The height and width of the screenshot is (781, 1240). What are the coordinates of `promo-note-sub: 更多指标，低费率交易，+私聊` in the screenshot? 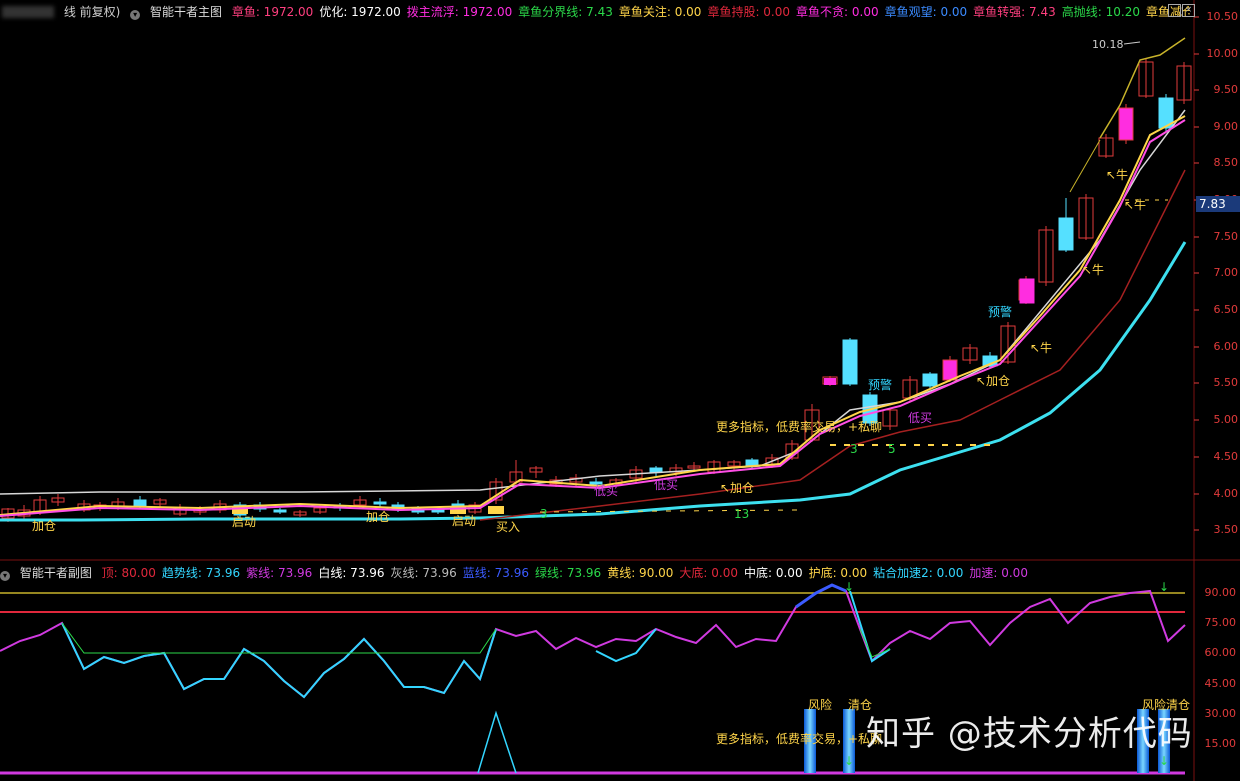 It's located at (799, 739).